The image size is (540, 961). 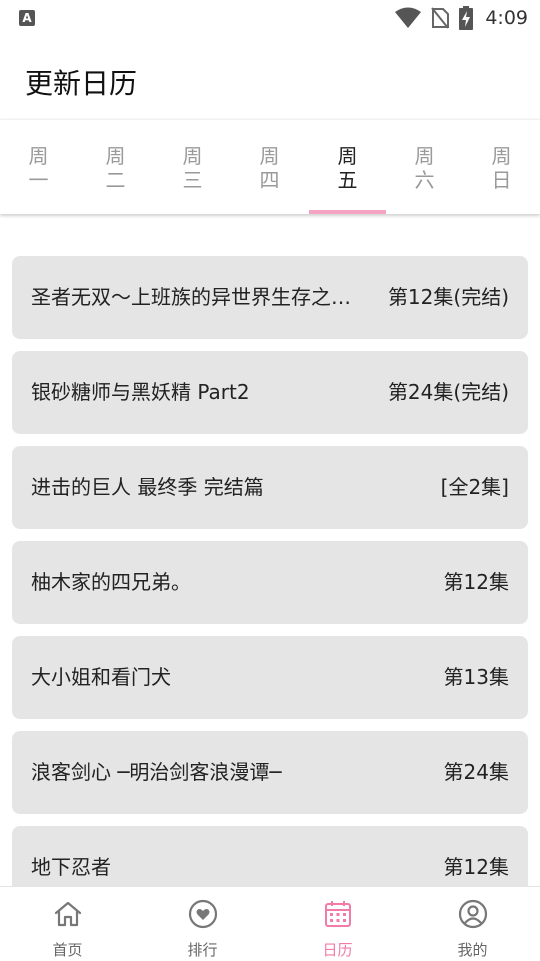 I want to click on page-title: 更新日历, so click(x=81, y=83).